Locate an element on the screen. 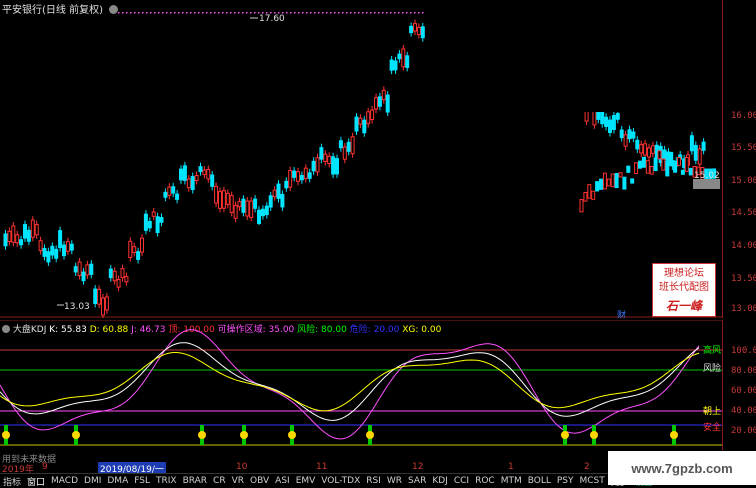  axis-tick: 80.00 is located at coordinates (743, 371).